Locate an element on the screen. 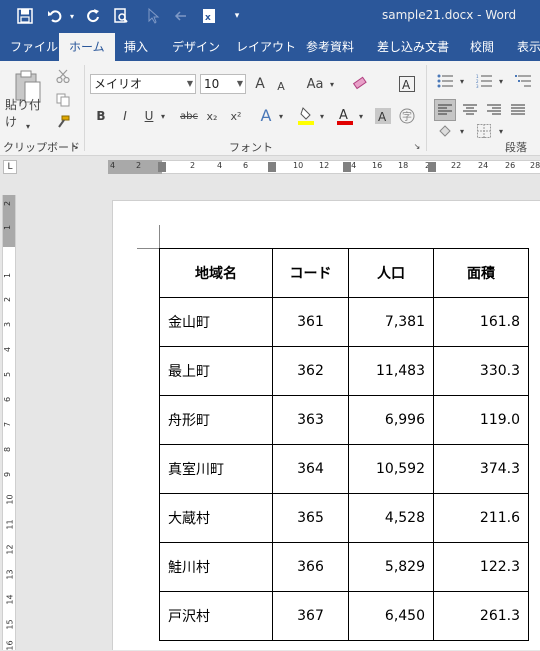 This screenshot has height=651, width=540. header-code: コード is located at coordinates (310, 273).